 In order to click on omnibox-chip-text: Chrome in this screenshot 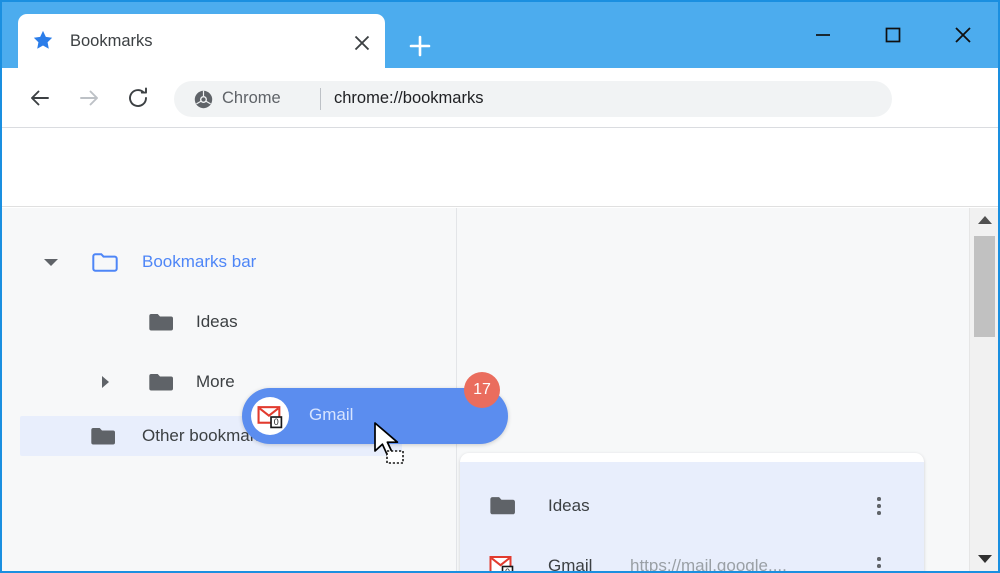, I will do `click(251, 98)`.